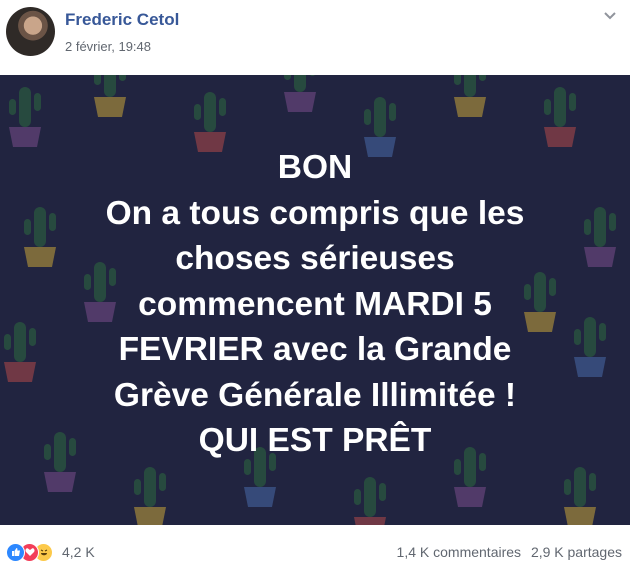 This screenshot has height=575, width=630. I want to click on post-timestamp: 2 février, 19:48, so click(108, 46).